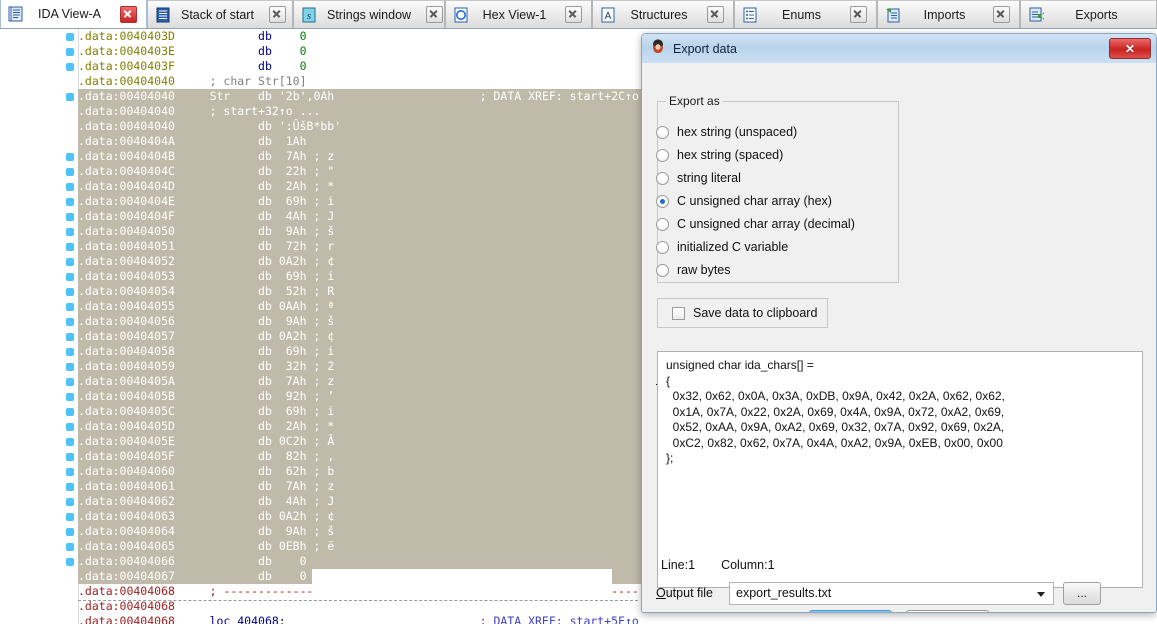 The image size is (1157, 624). What do you see at coordinates (658, 48) in the screenshot?
I see `ida-app-icon` at bounding box center [658, 48].